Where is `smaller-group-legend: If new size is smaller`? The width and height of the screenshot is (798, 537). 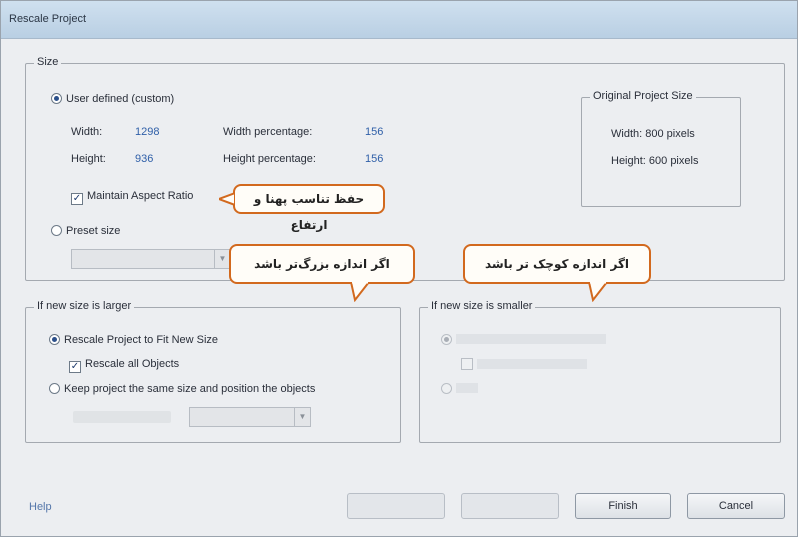 smaller-group-legend: If new size is smaller is located at coordinates (482, 306).